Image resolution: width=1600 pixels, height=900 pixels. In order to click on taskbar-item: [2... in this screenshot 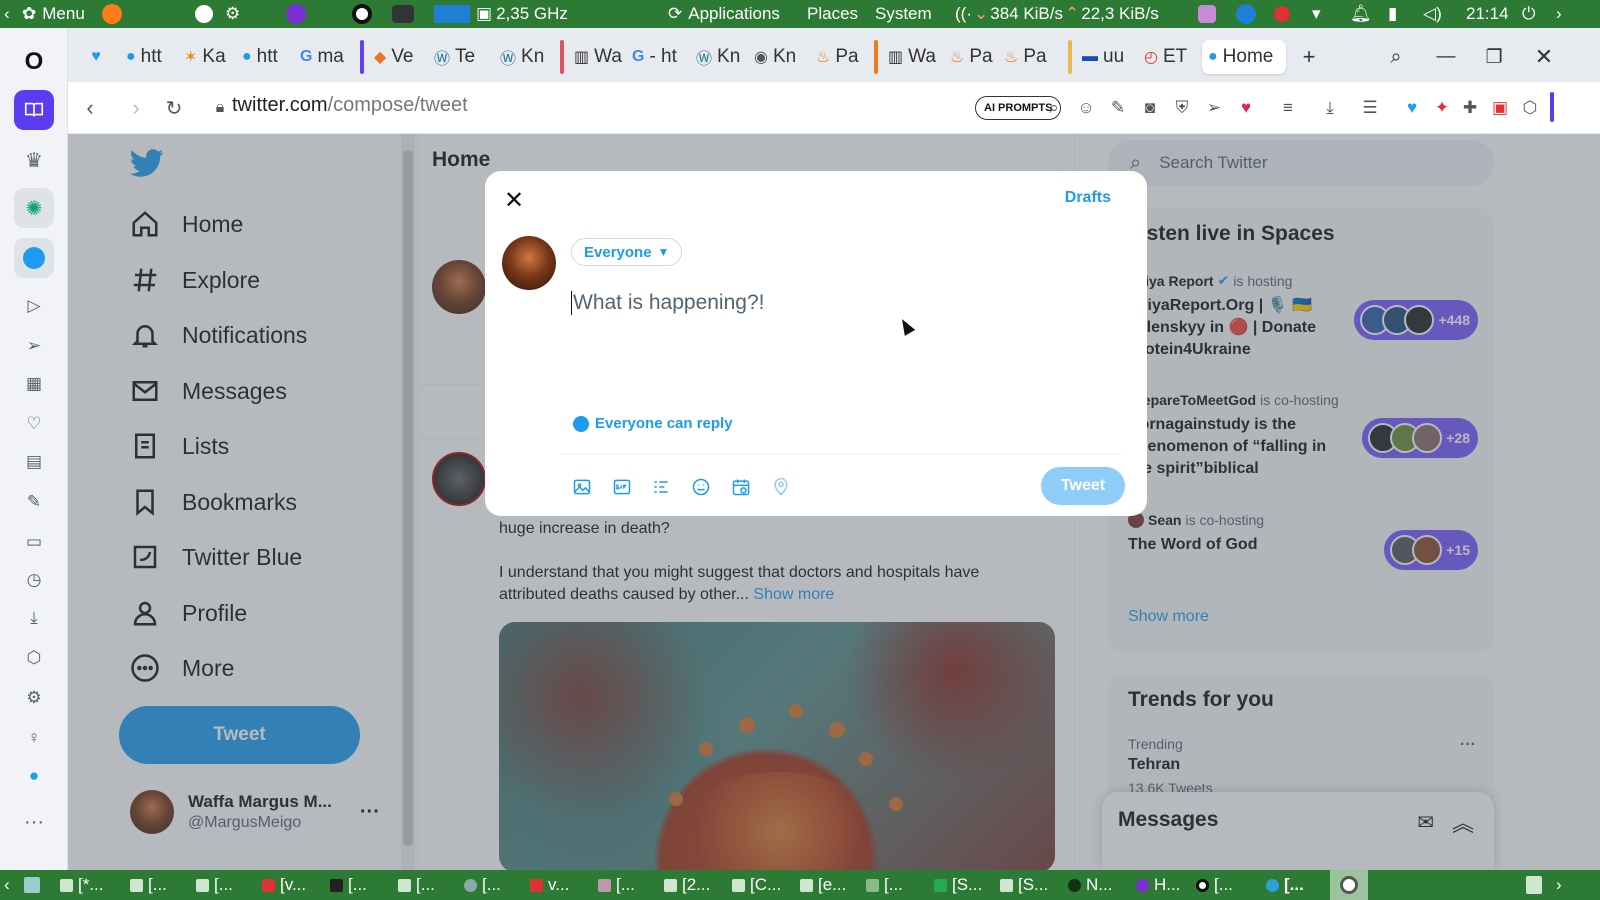, I will do `click(687, 885)`.